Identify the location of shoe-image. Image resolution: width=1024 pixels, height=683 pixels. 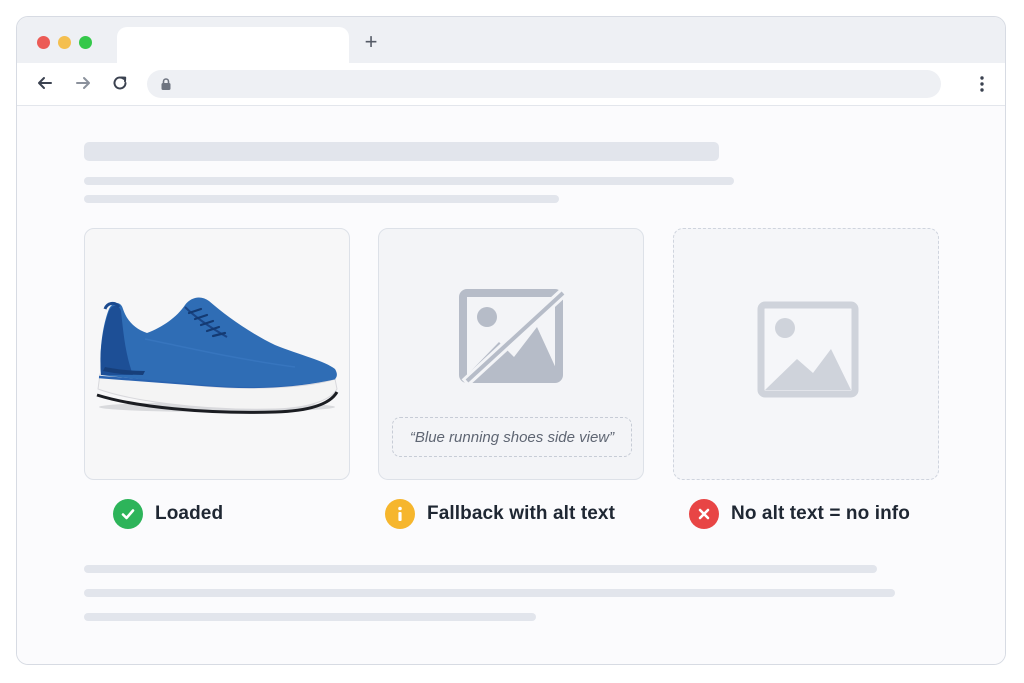
(217, 355).